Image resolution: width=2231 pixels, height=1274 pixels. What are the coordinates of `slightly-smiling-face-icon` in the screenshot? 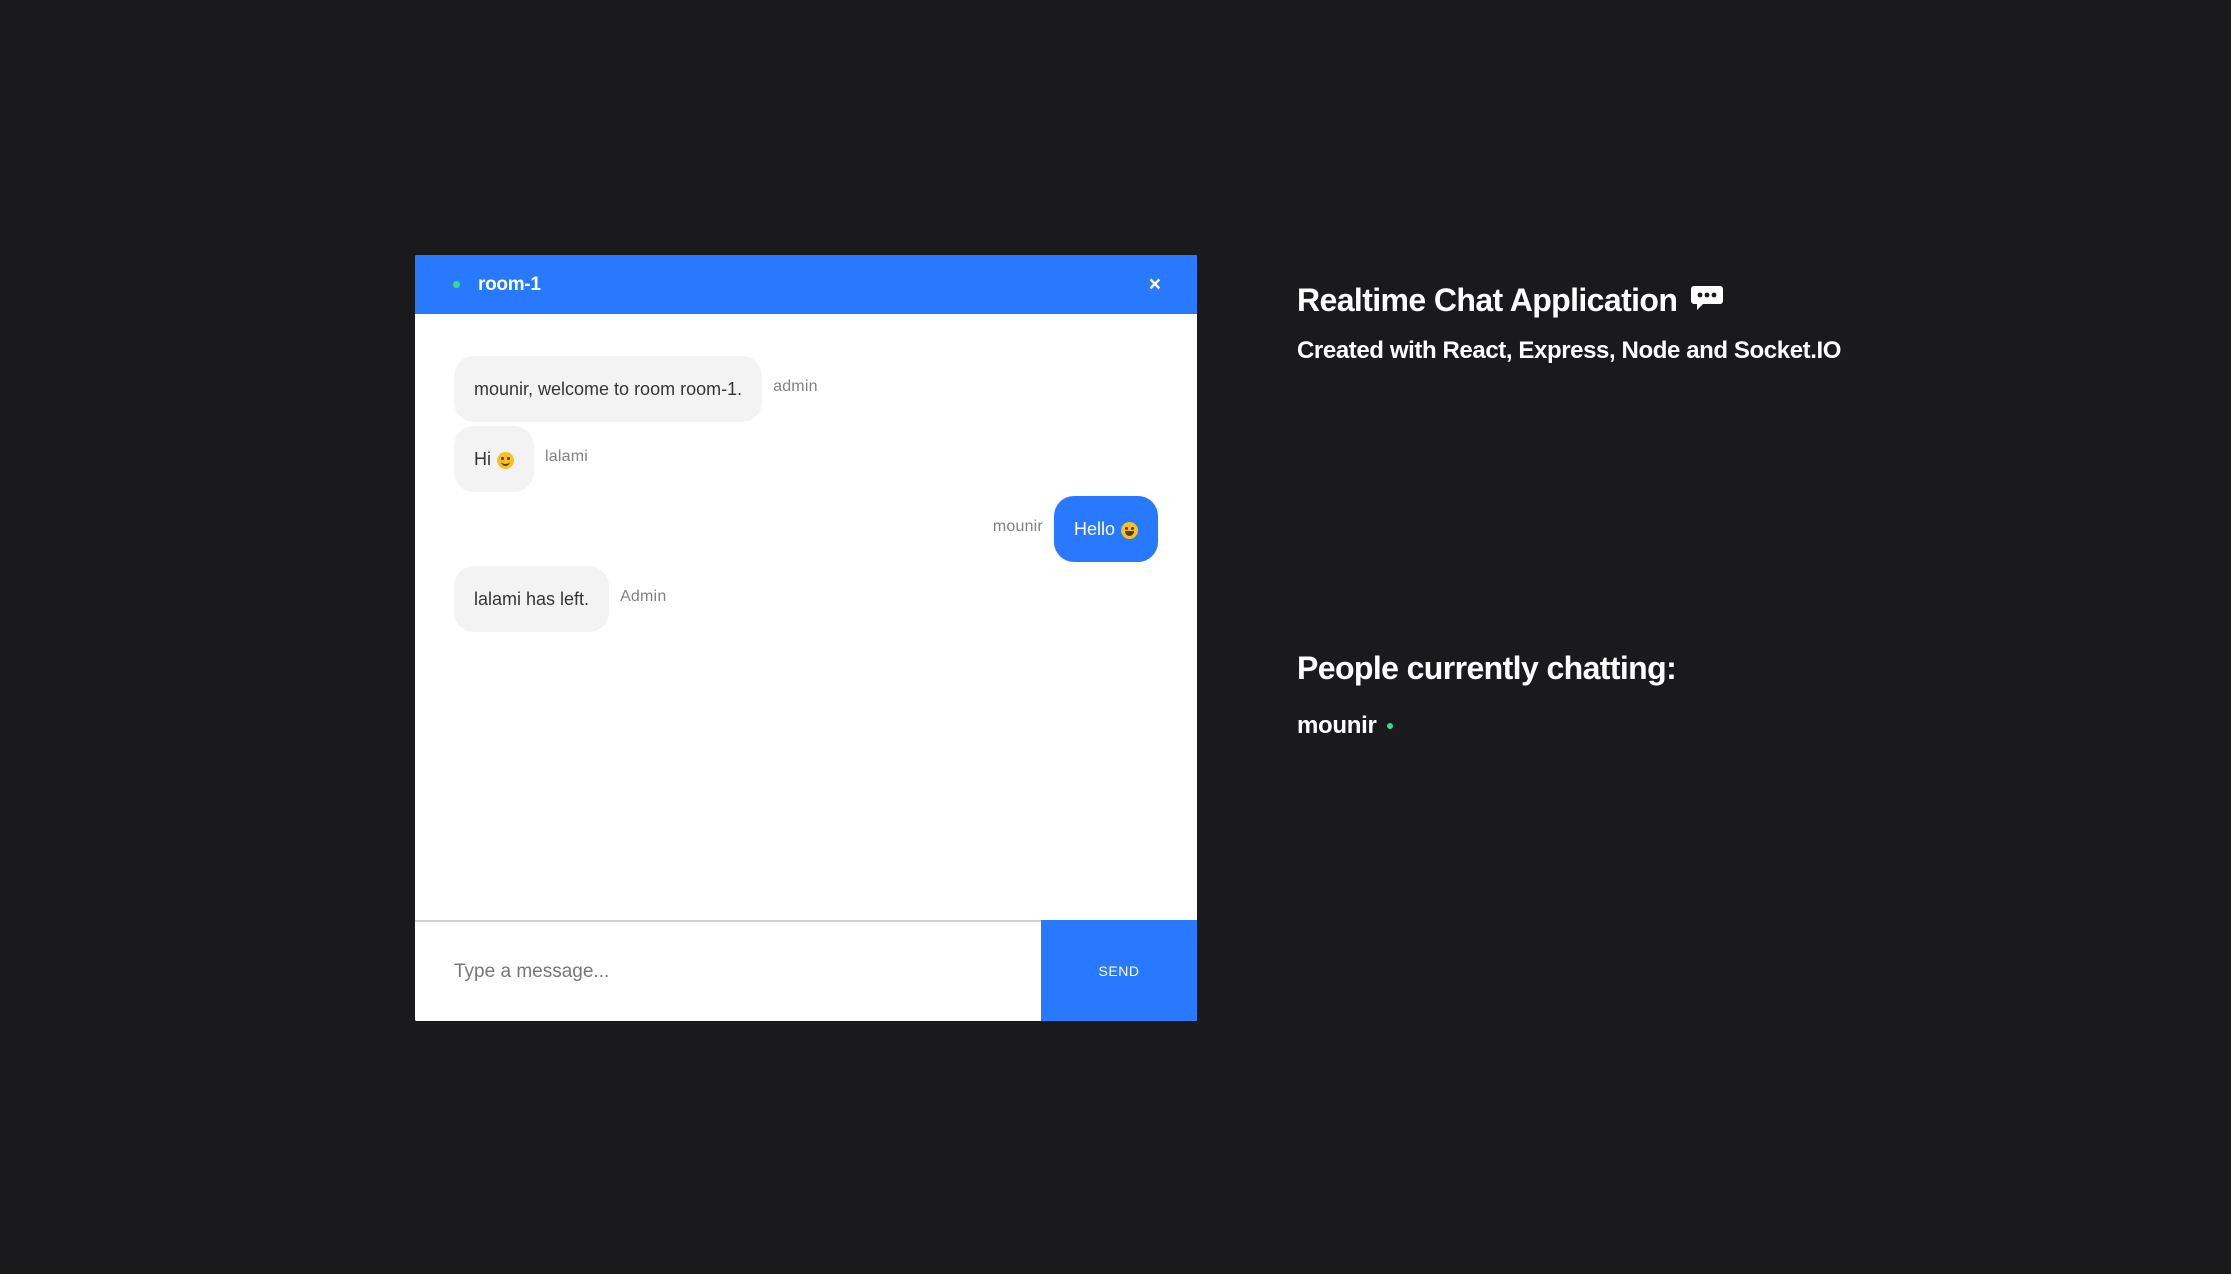 It's located at (505, 460).